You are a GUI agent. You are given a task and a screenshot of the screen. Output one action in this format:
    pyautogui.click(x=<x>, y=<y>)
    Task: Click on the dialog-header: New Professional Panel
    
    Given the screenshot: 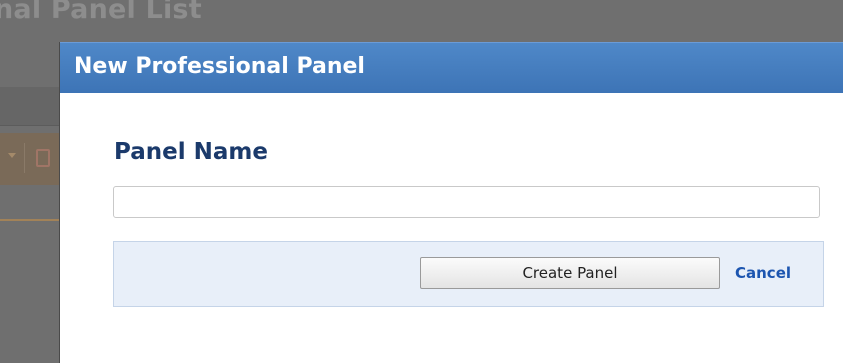 What is the action you would take?
    pyautogui.click(x=451, y=67)
    